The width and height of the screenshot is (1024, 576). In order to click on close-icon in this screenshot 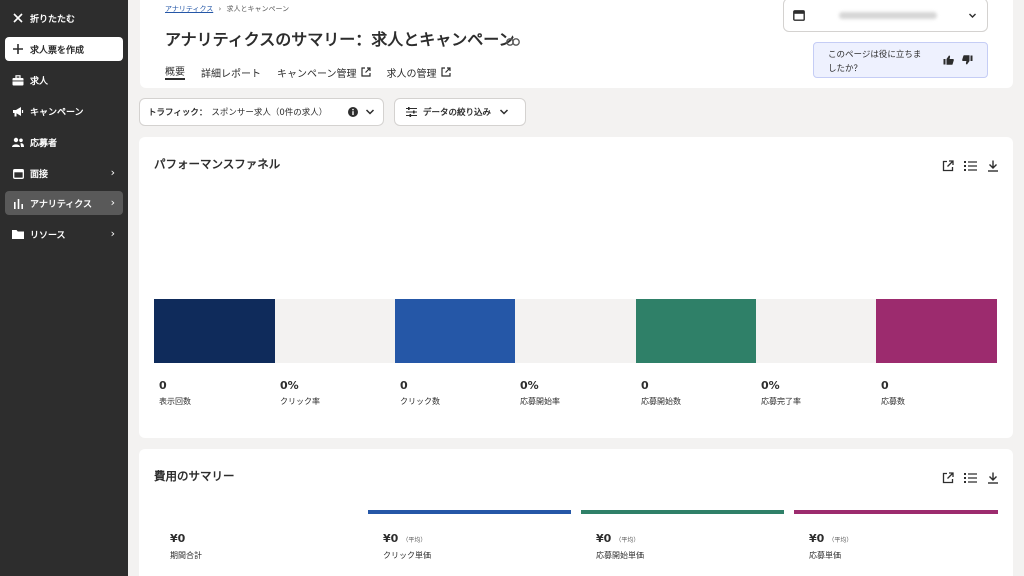, I will do `click(18, 18)`.